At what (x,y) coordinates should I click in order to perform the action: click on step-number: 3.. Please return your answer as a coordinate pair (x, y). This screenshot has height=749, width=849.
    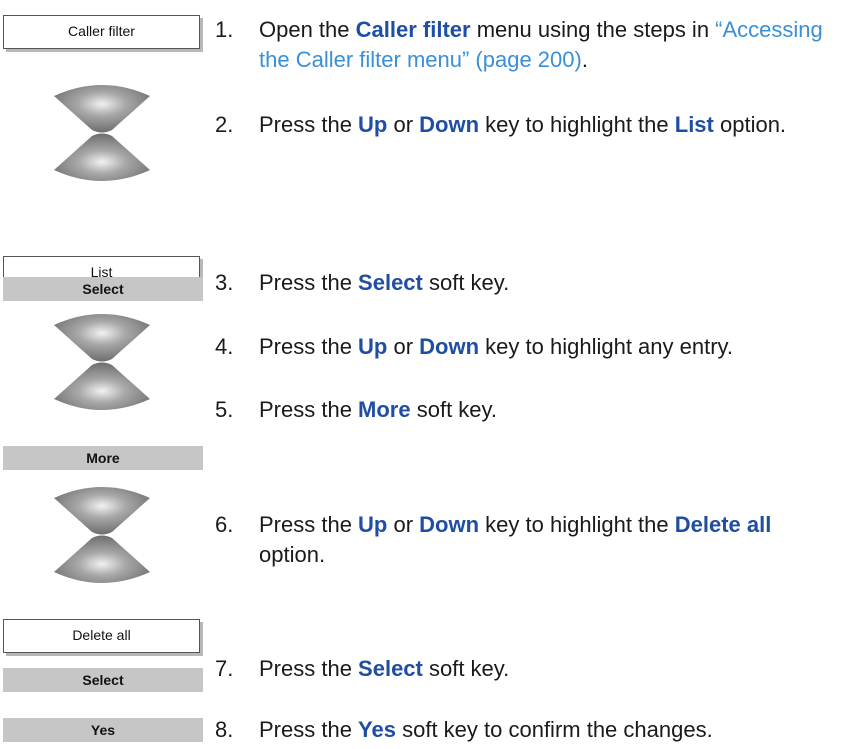
    Looking at the image, I should click on (224, 282).